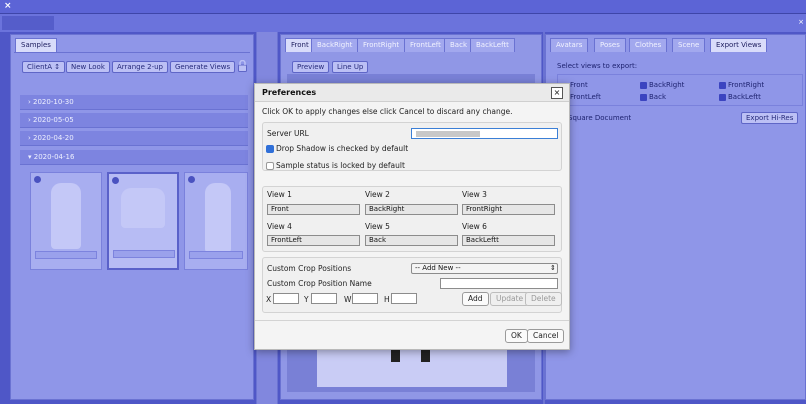 The image size is (806, 404). What do you see at coordinates (44, 67) in the screenshot?
I see `client-select: ClientA ↕` at bounding box center [44, 67].